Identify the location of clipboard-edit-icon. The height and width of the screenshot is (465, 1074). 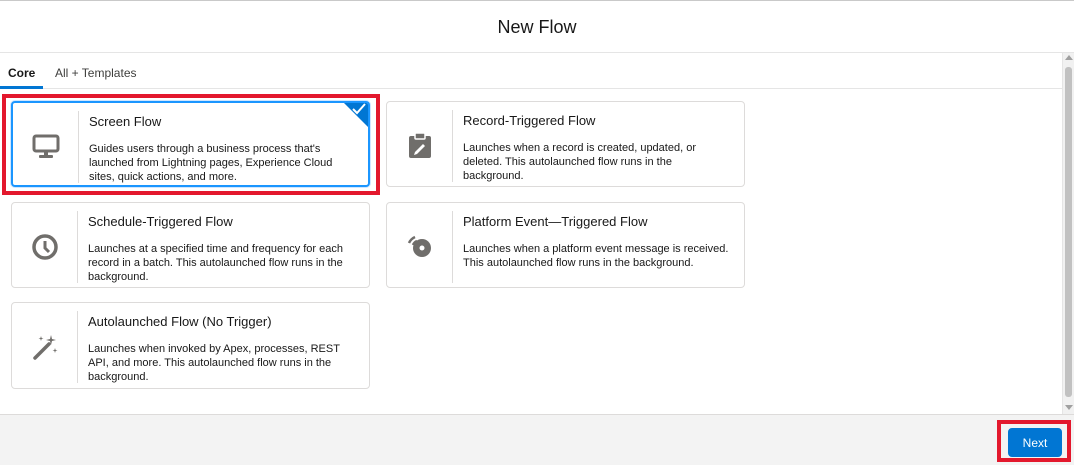
(419, 145).